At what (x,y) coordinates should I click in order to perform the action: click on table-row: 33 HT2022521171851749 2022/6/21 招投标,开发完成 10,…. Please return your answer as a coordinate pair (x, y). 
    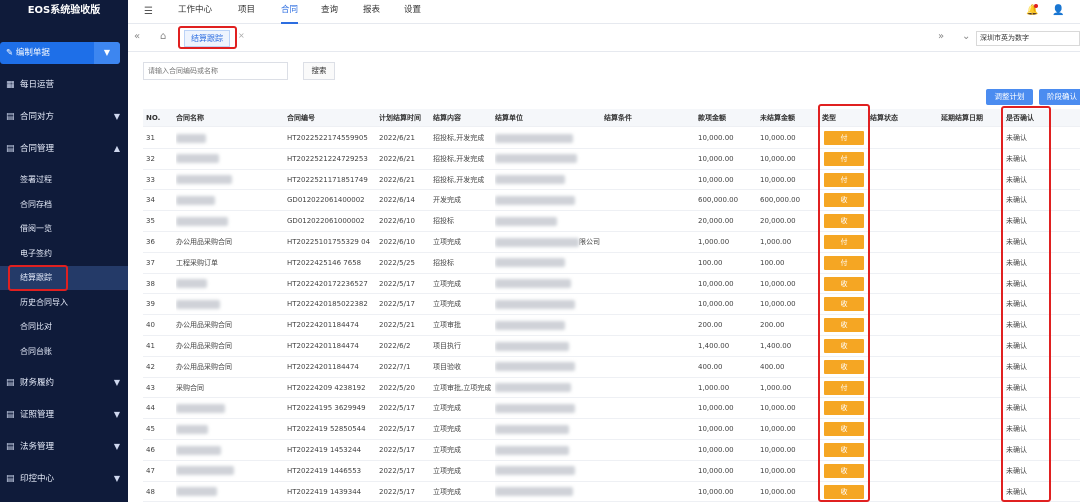
    Looking at the image, I should click on (611, 180).